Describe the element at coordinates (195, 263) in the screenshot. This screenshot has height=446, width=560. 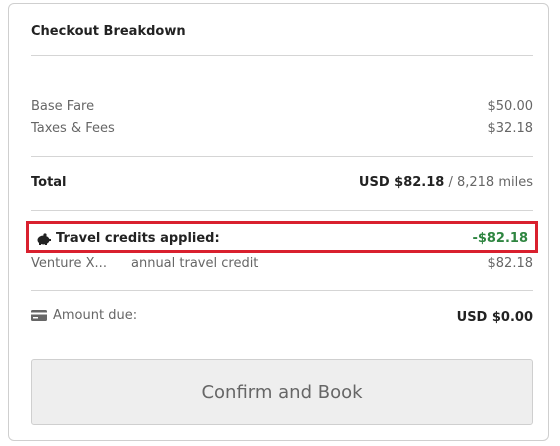
I see `credit-description: annual travel credit` at that location.